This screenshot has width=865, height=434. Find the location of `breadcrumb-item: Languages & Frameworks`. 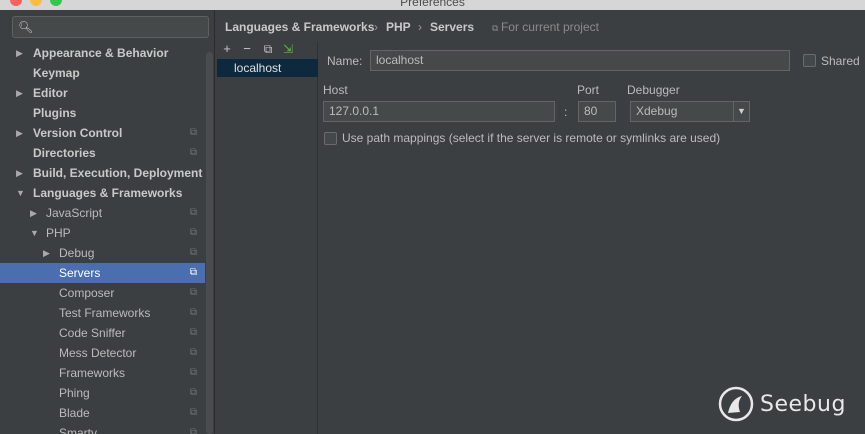

breadcrumb-item: Languages & Frameworks is located at coordinates (300, 27).